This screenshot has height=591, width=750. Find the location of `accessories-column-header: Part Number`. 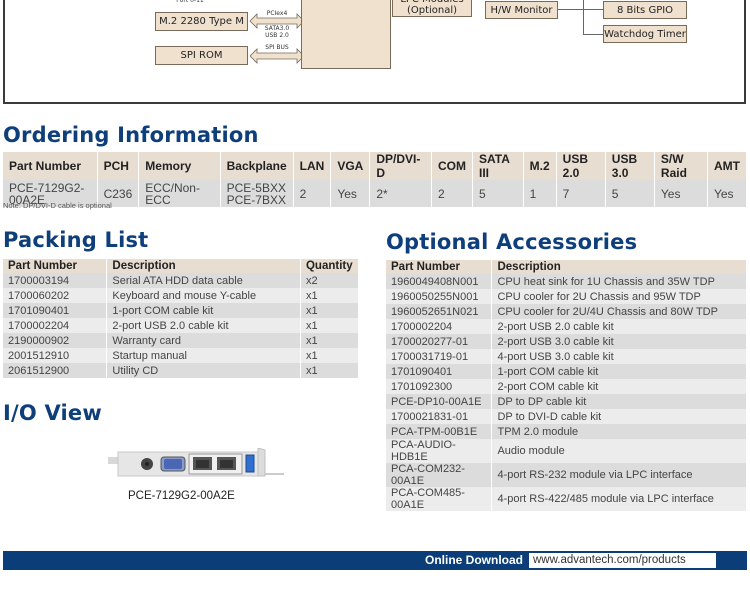

accessories-column-header: Part Number is located at coordinates (439, 267).